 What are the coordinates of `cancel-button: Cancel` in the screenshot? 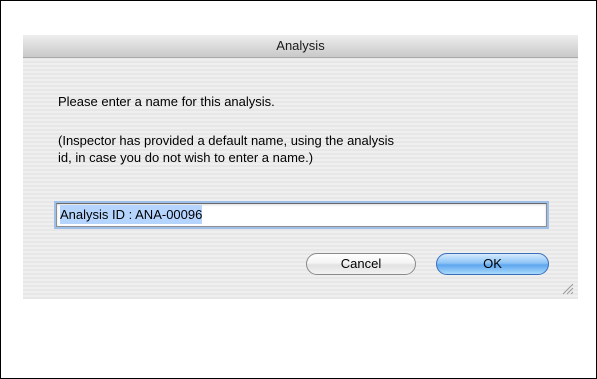 It's located at (361, 264).